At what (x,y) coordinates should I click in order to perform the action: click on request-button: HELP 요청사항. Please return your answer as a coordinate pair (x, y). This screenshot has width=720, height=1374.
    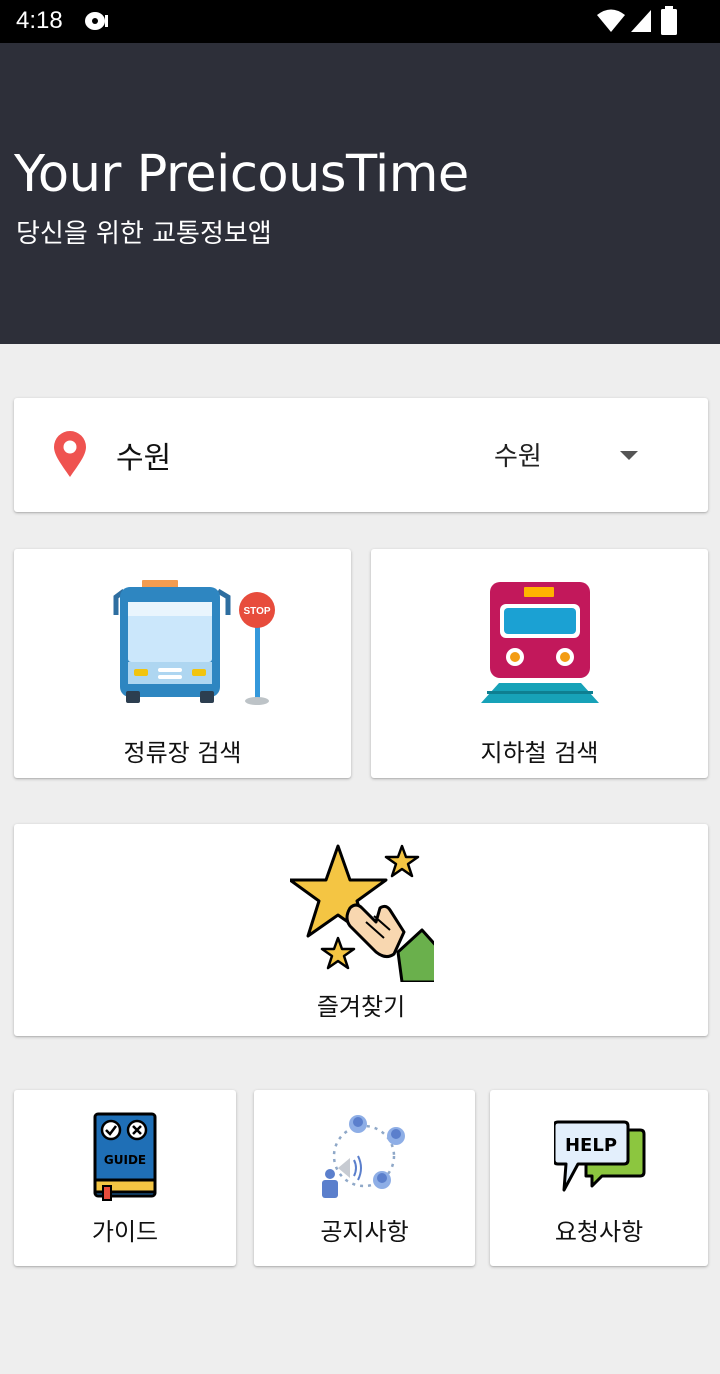
    Looking at the image, I should click on (599, 1178).